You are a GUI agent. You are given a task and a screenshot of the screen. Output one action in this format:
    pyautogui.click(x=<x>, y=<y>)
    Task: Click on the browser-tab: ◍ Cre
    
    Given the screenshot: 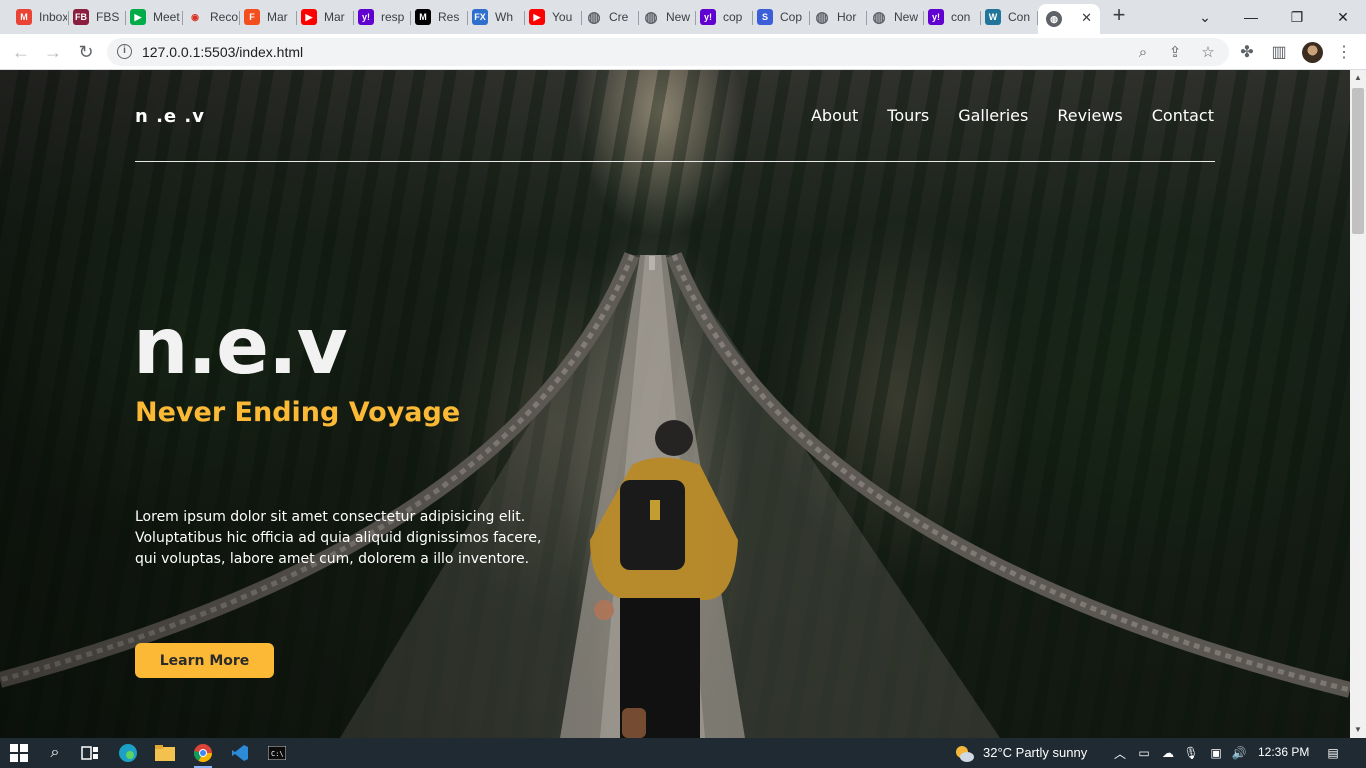 What is the action you would take?
    pyautogui.click(x=608, y=17)
    